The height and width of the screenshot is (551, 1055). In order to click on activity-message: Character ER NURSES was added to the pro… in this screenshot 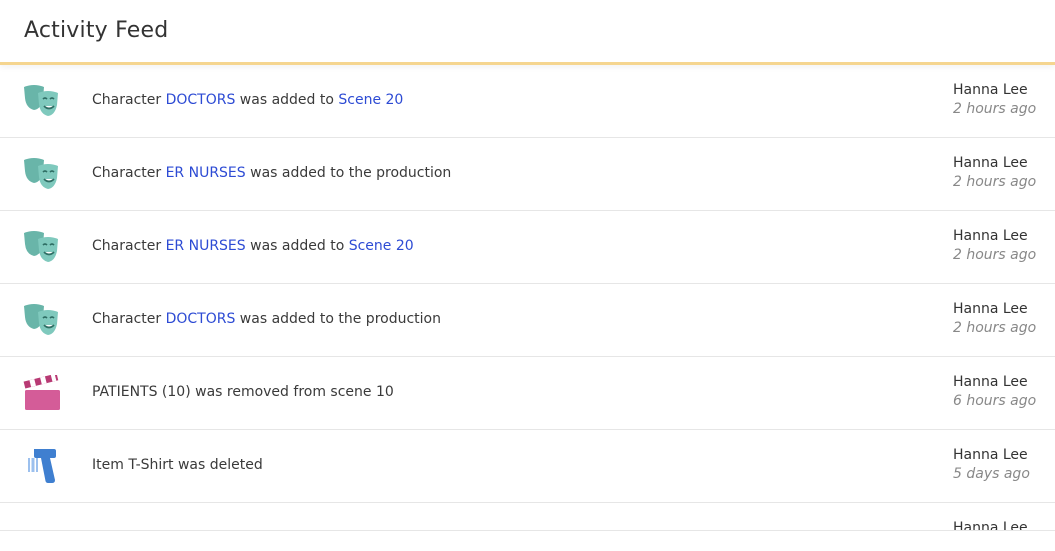, I will do `click(271, 173)`.